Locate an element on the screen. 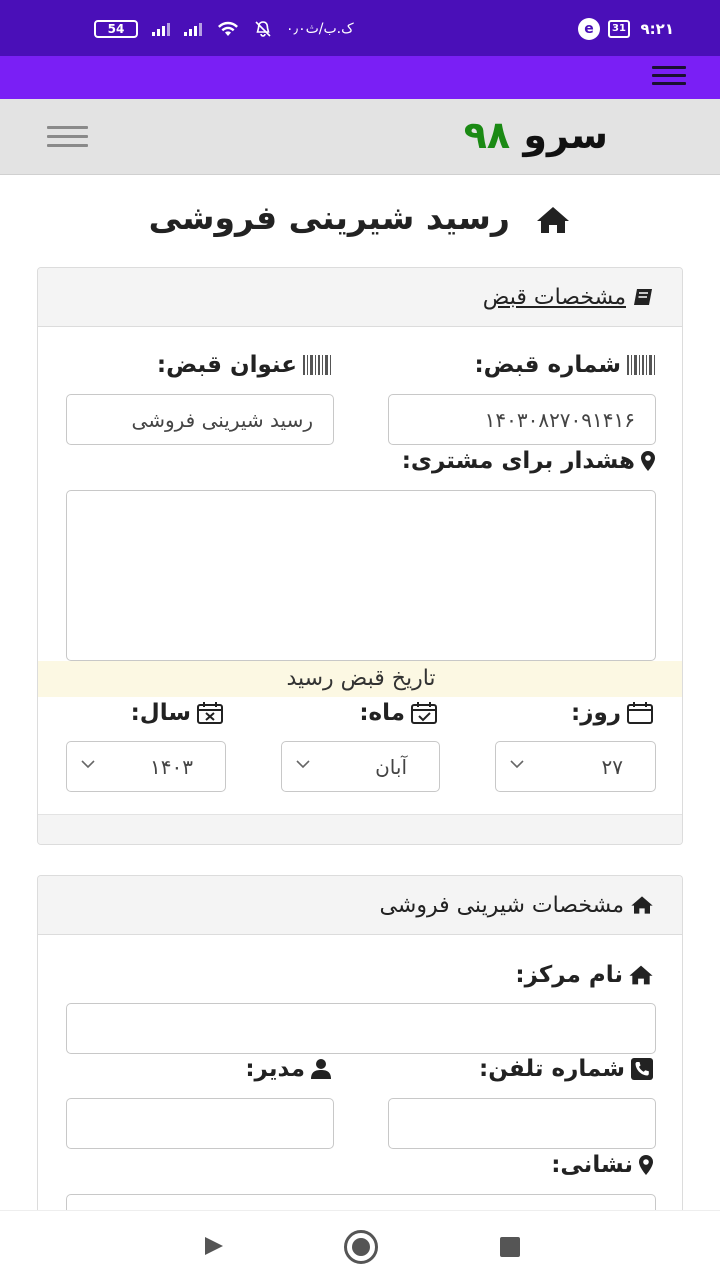  receipt-title-label-text: عنوان قبض: is located at coordinates (226, 365).